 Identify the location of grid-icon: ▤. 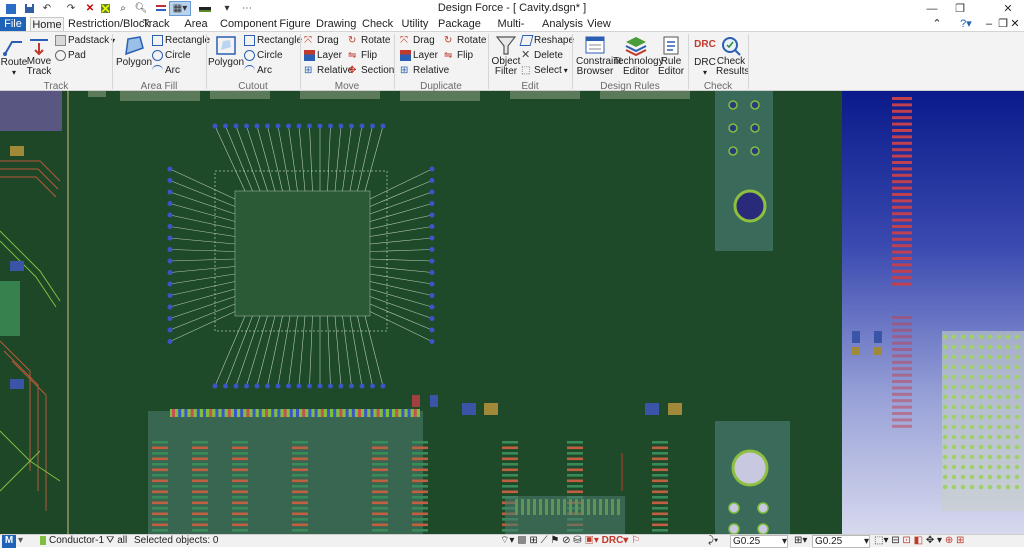
(521, 540).